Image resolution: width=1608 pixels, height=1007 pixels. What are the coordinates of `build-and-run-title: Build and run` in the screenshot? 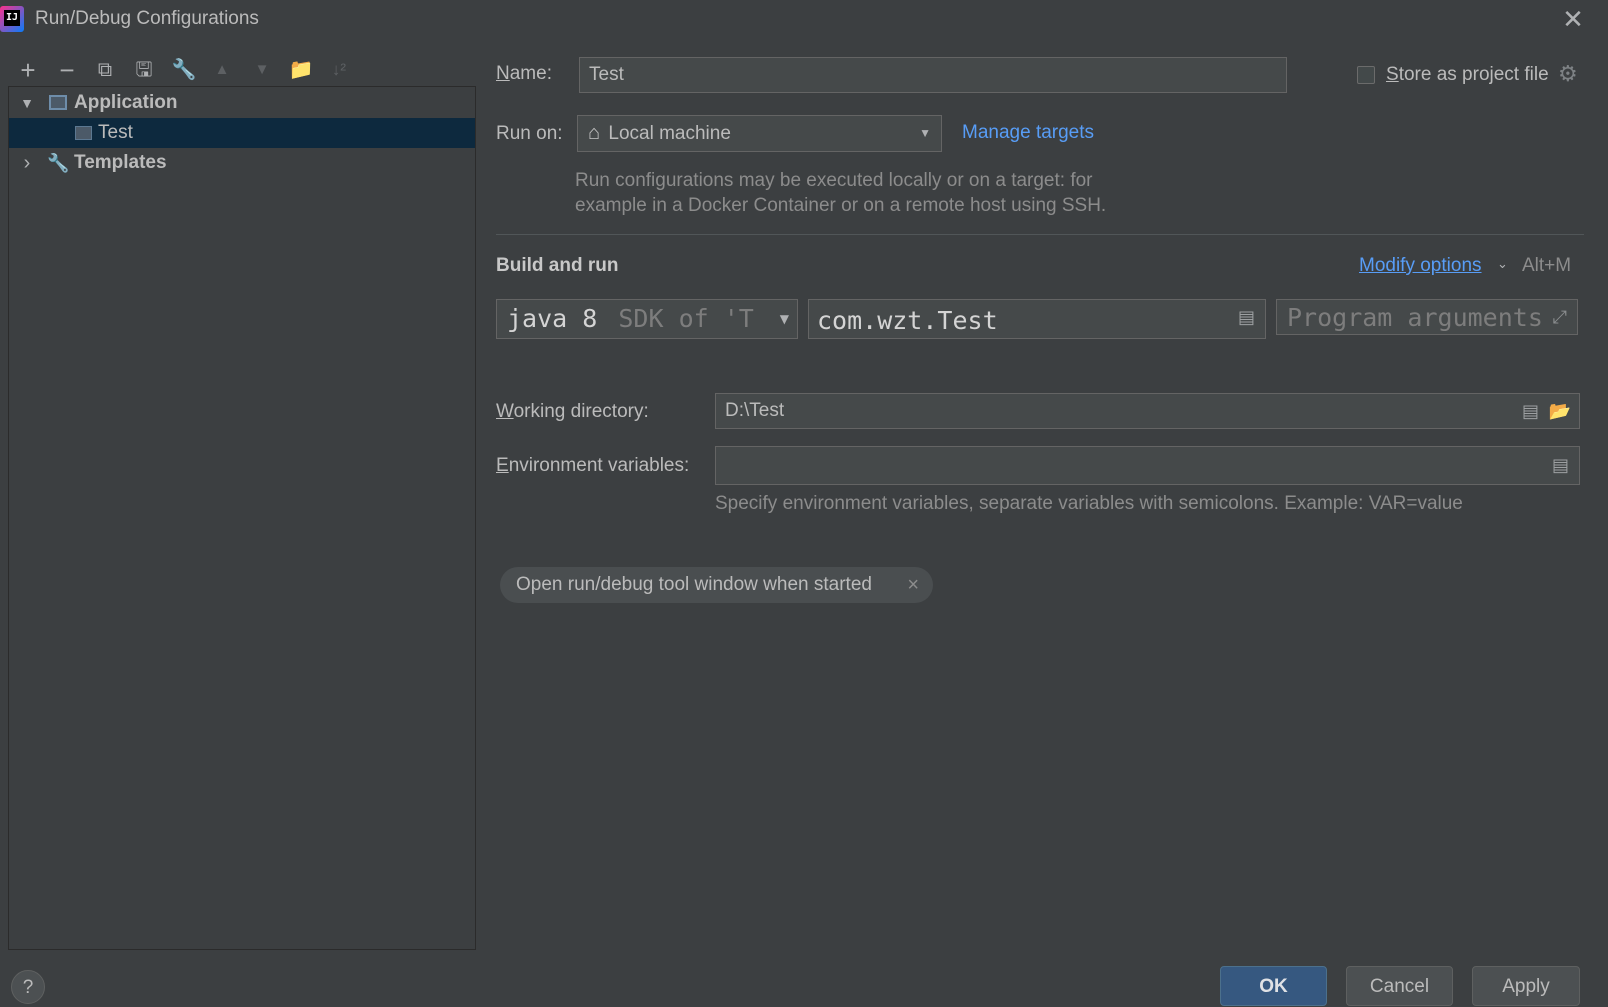 It's located at (557, 265).